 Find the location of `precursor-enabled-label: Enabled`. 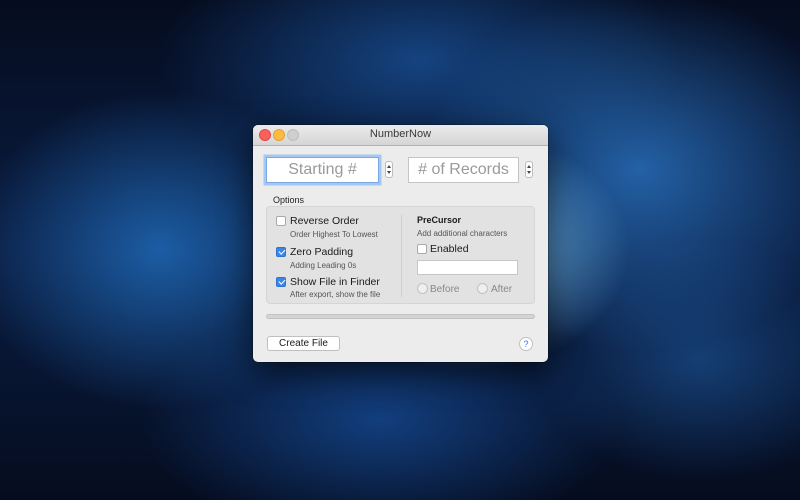

precursor-enabled-label: Enabled is located at coordinates (449, 249).